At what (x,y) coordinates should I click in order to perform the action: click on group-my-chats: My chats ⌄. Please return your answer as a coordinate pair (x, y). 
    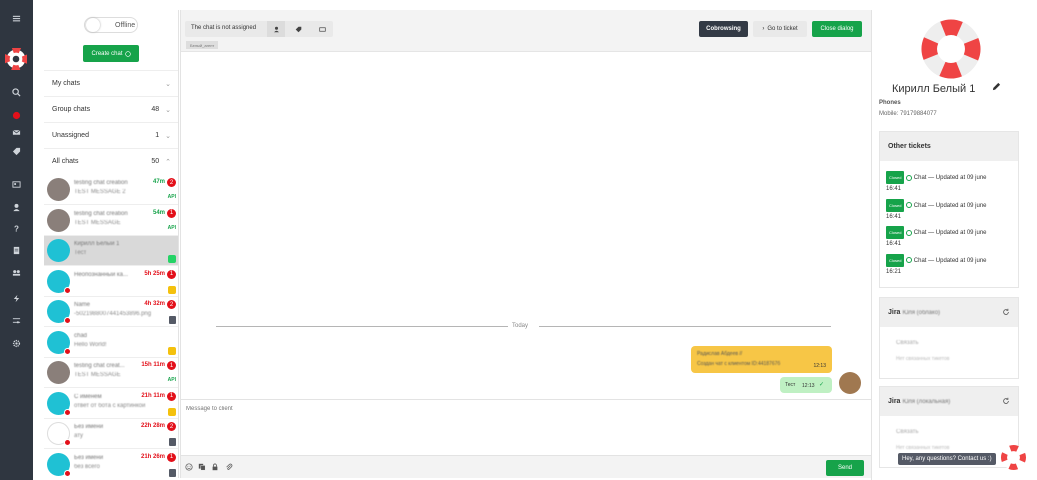
    Looking at the image, I should click on (111, 83).